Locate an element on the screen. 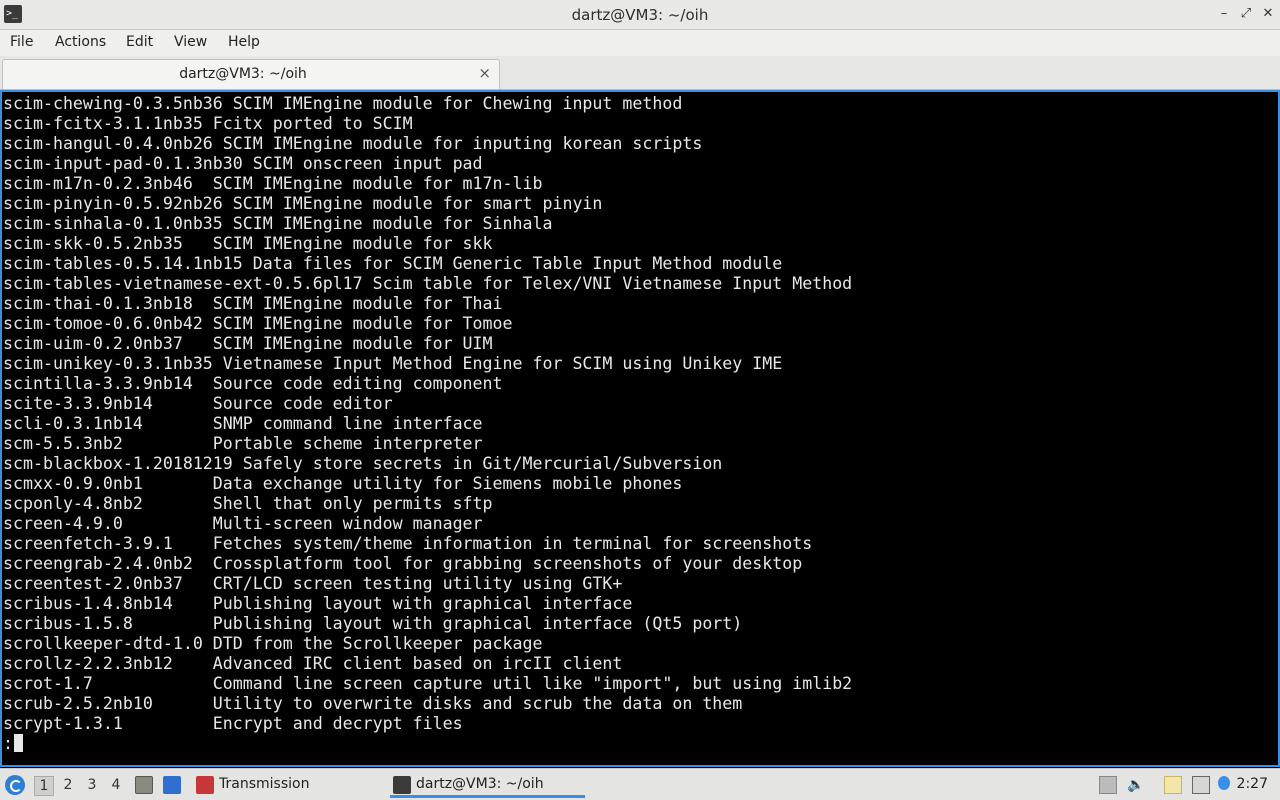  start-menu-icon is located at coordinates (15, 785).